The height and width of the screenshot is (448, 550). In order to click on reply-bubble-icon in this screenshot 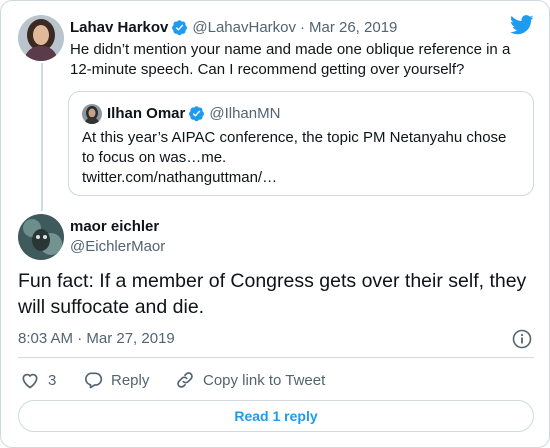, I will do `click(94, 380)`.